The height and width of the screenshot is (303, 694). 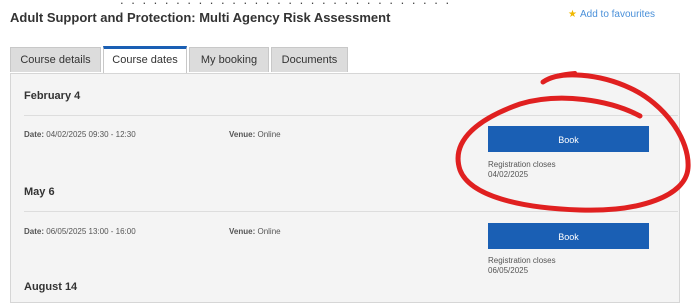 What do you see at coordinates (508, 174) in the screenshot?
I see `registration-closes-date: 04/02/2025` at bounding box center [508, 174].